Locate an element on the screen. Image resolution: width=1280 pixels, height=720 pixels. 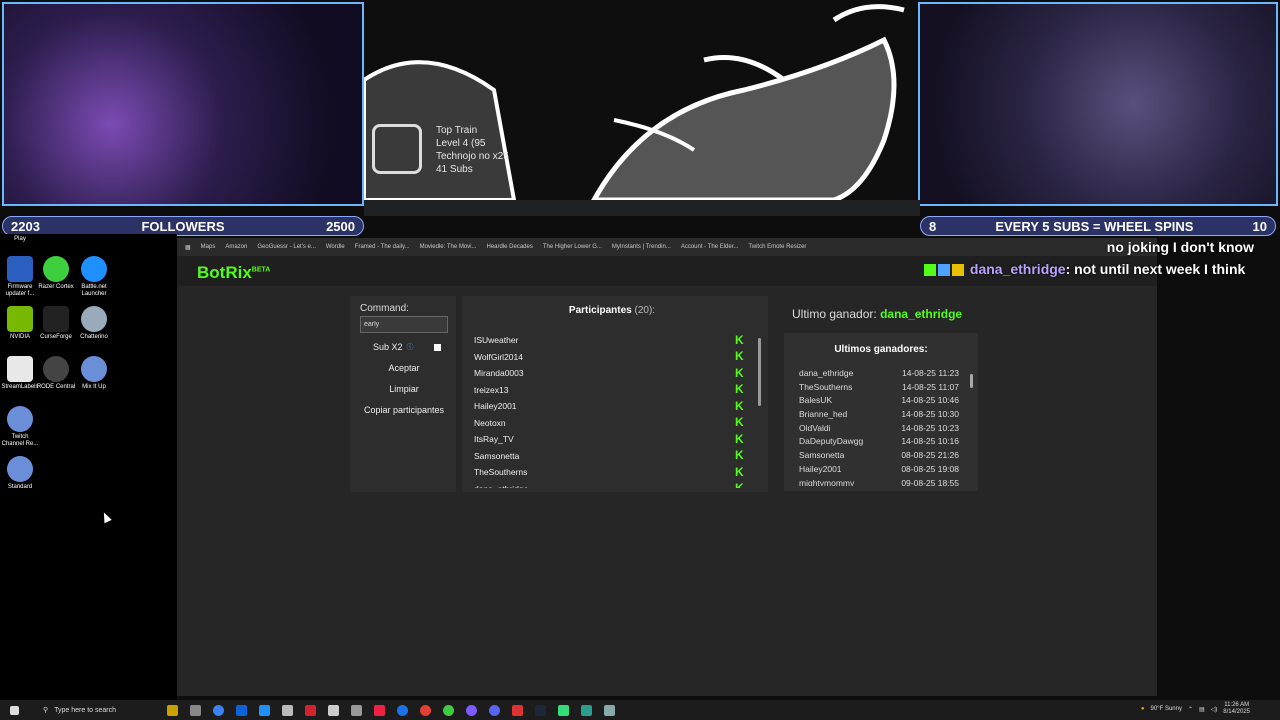
volume-icon: ◁) is located at coordinates (1214, 709).